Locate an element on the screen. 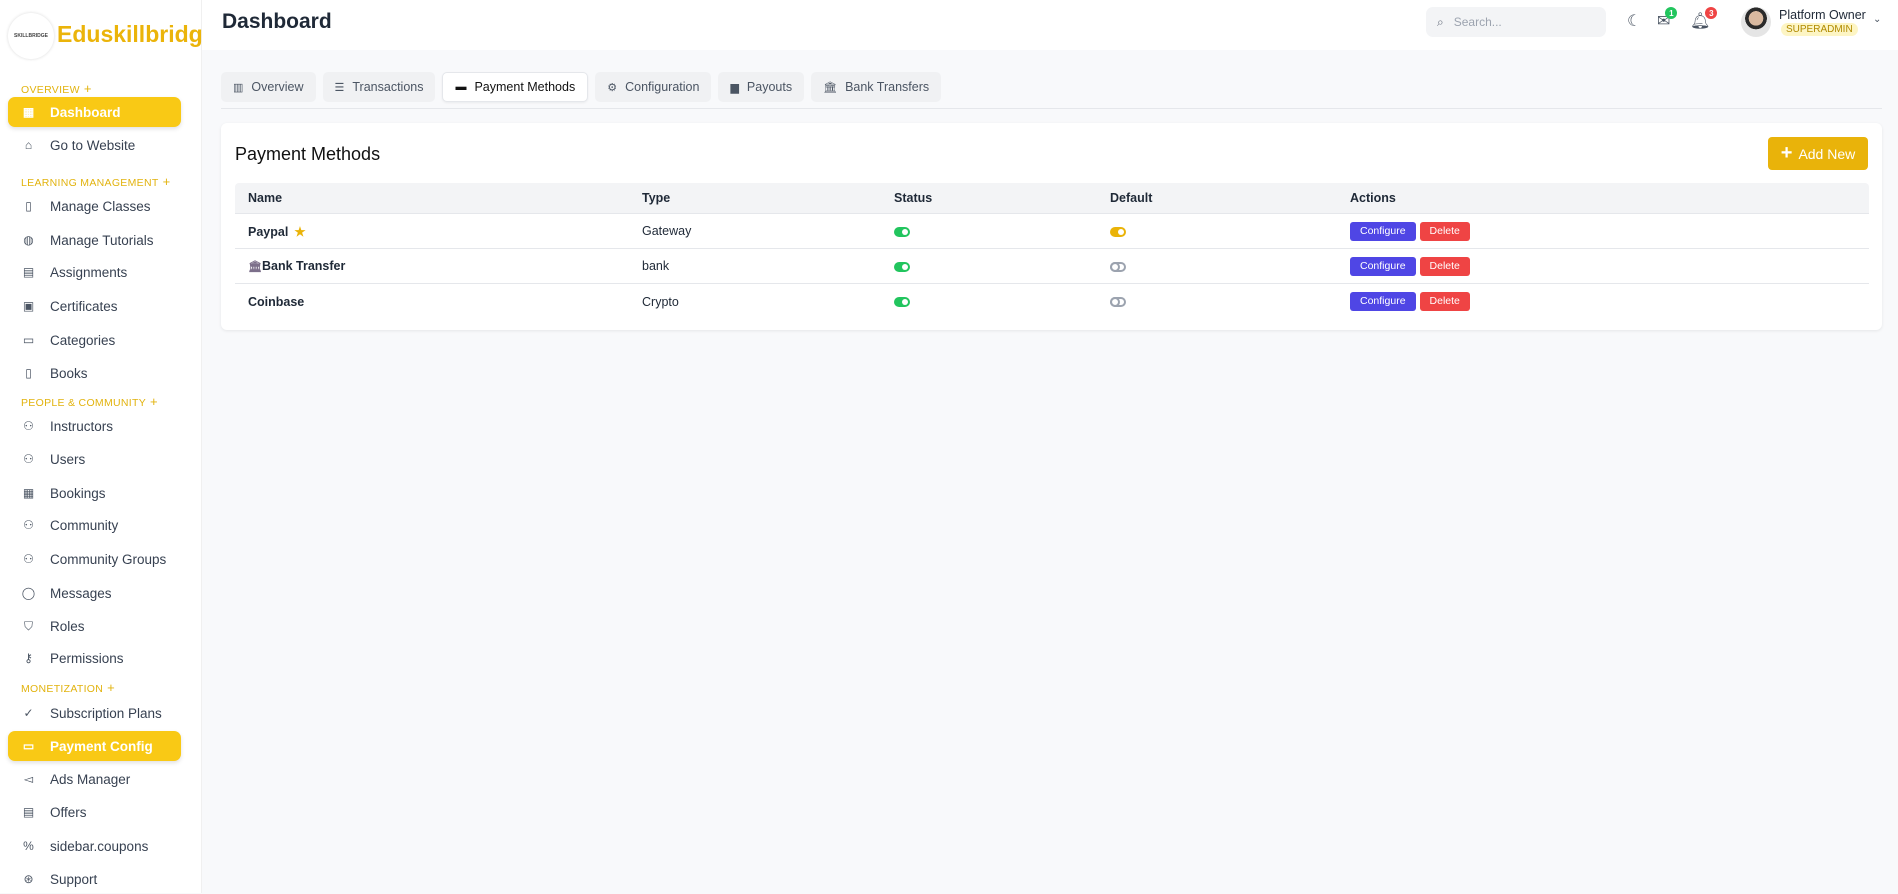 This screenshot has width=1898, height=894. logo-text: SKILLBRIDGE is located at coordinates (31, 36).